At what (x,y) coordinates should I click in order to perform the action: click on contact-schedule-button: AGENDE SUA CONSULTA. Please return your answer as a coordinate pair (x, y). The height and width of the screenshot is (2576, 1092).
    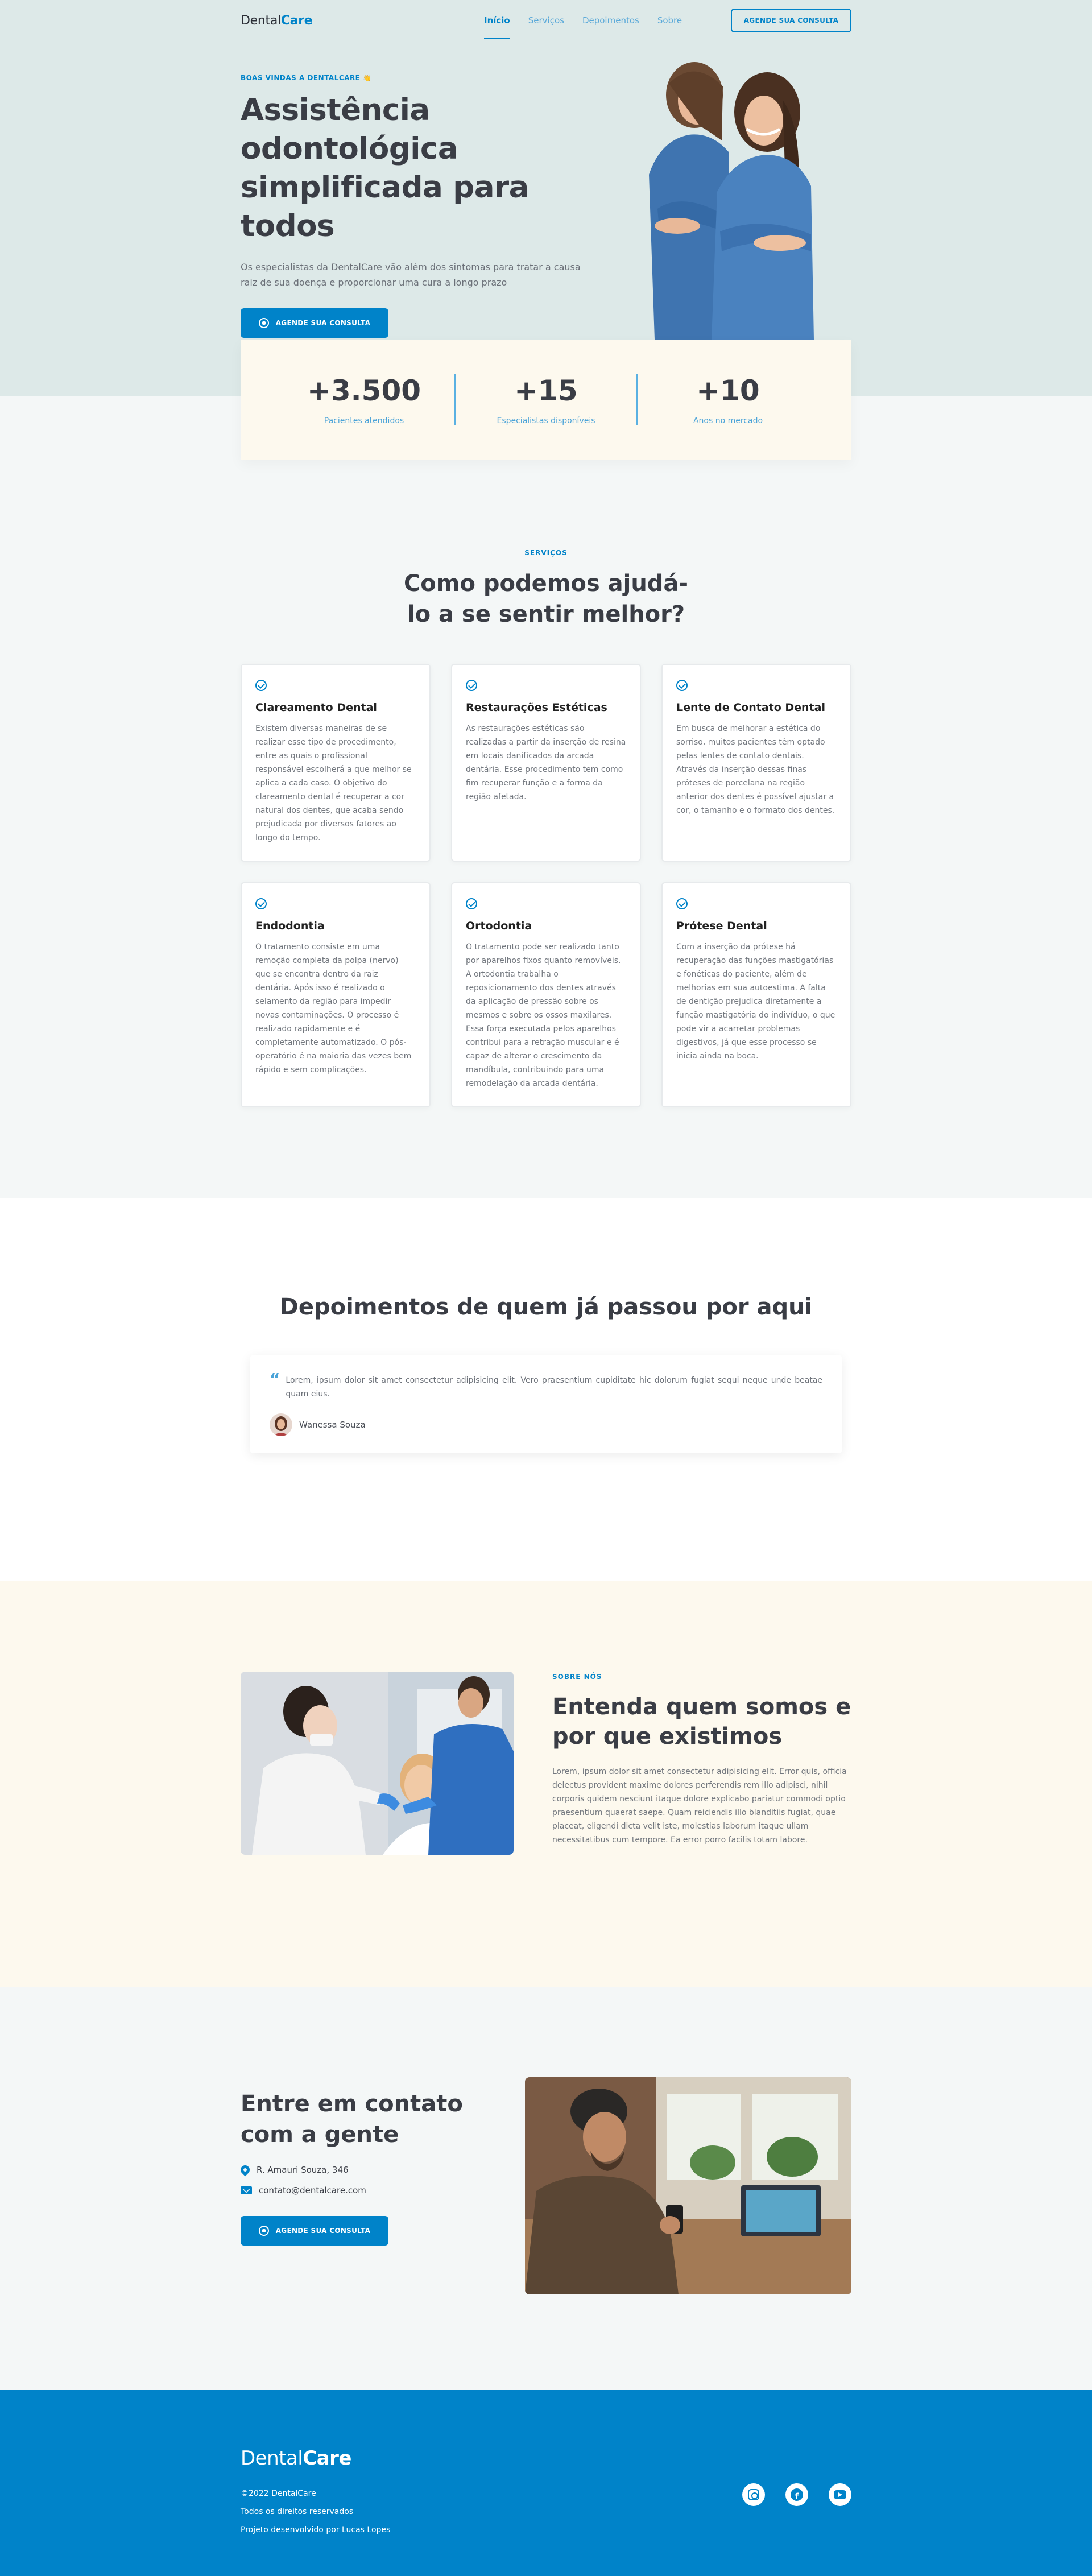
    Looking at the image, I should click on (314, 2231).